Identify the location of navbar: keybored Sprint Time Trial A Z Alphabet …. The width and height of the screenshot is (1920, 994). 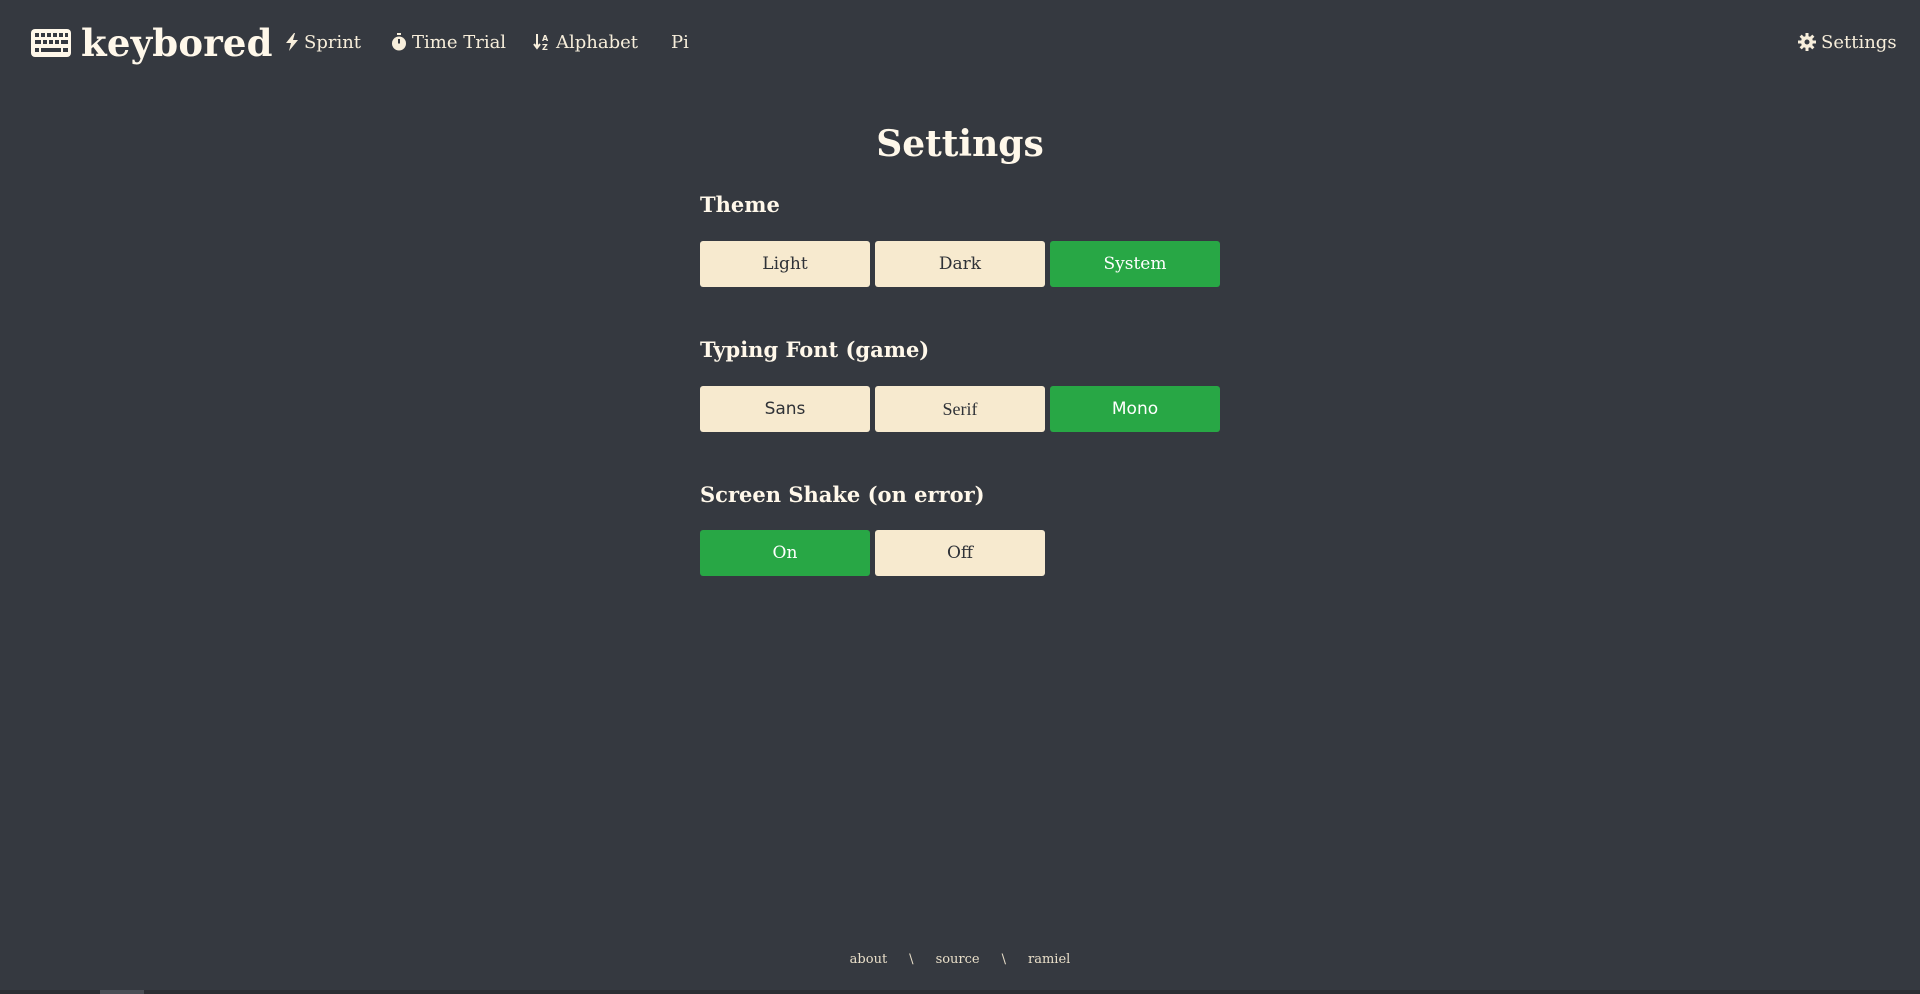
(960, 42).